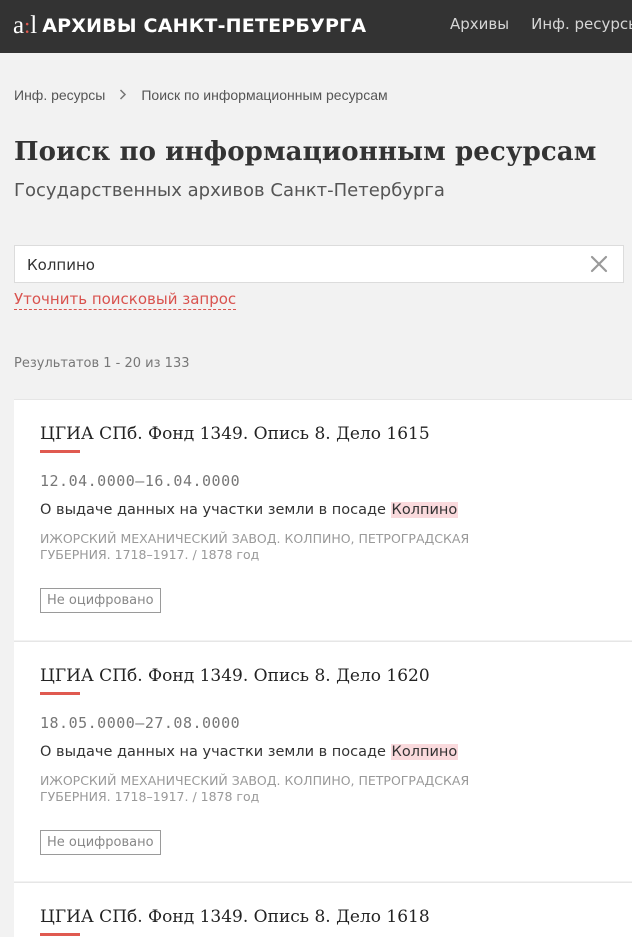 This screenshot has height=937, width=632. Describe the element at coordinates (479, 24) in the screenshot. I see `nav-item-archives: Архивы` at that location.